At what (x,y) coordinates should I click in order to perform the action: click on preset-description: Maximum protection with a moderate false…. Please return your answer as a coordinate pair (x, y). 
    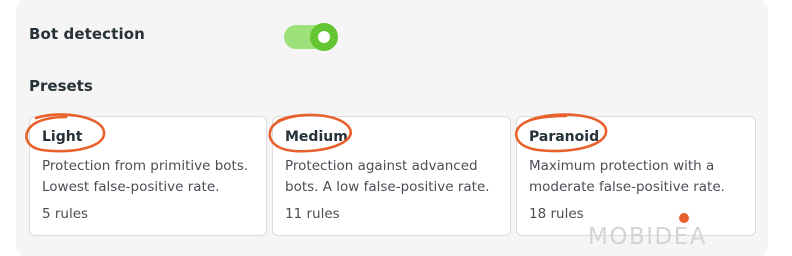
    Looking at the image, I should click on (627, 176).